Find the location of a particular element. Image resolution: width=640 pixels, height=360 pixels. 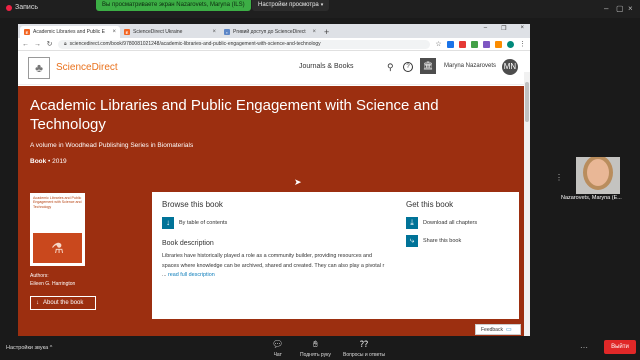

tab-label: Academic Libraries and Public E is located at coordinates (69, 32).